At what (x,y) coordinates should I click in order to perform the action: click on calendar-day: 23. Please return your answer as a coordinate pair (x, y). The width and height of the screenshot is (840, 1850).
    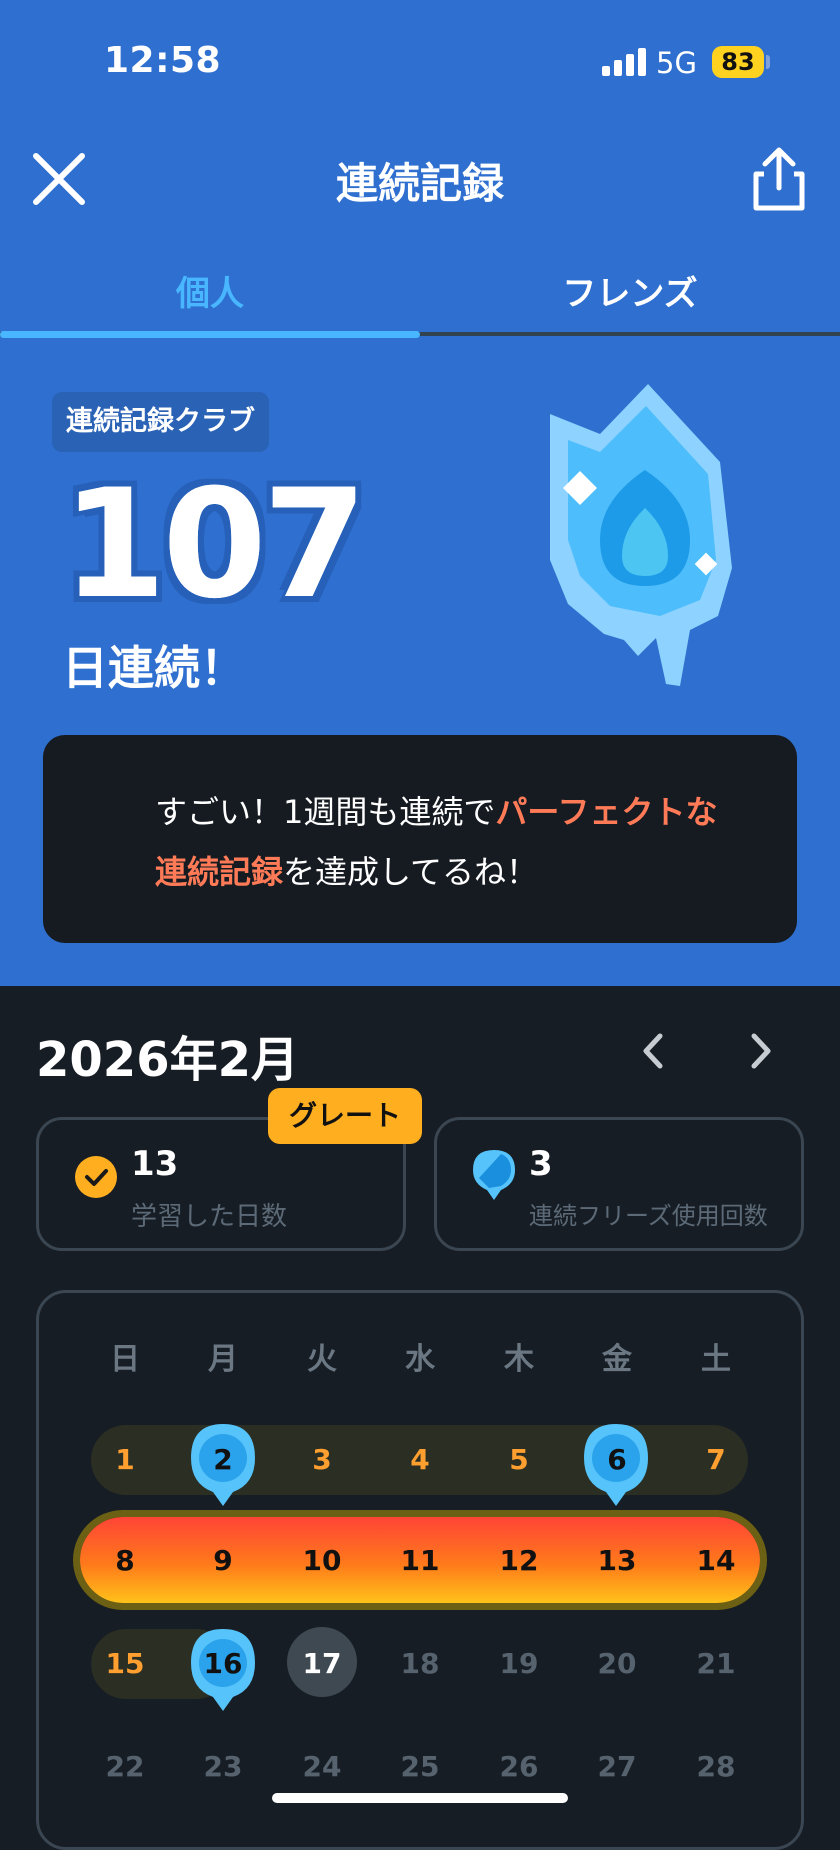
    Looking at the image, I should click on (223, 1767).